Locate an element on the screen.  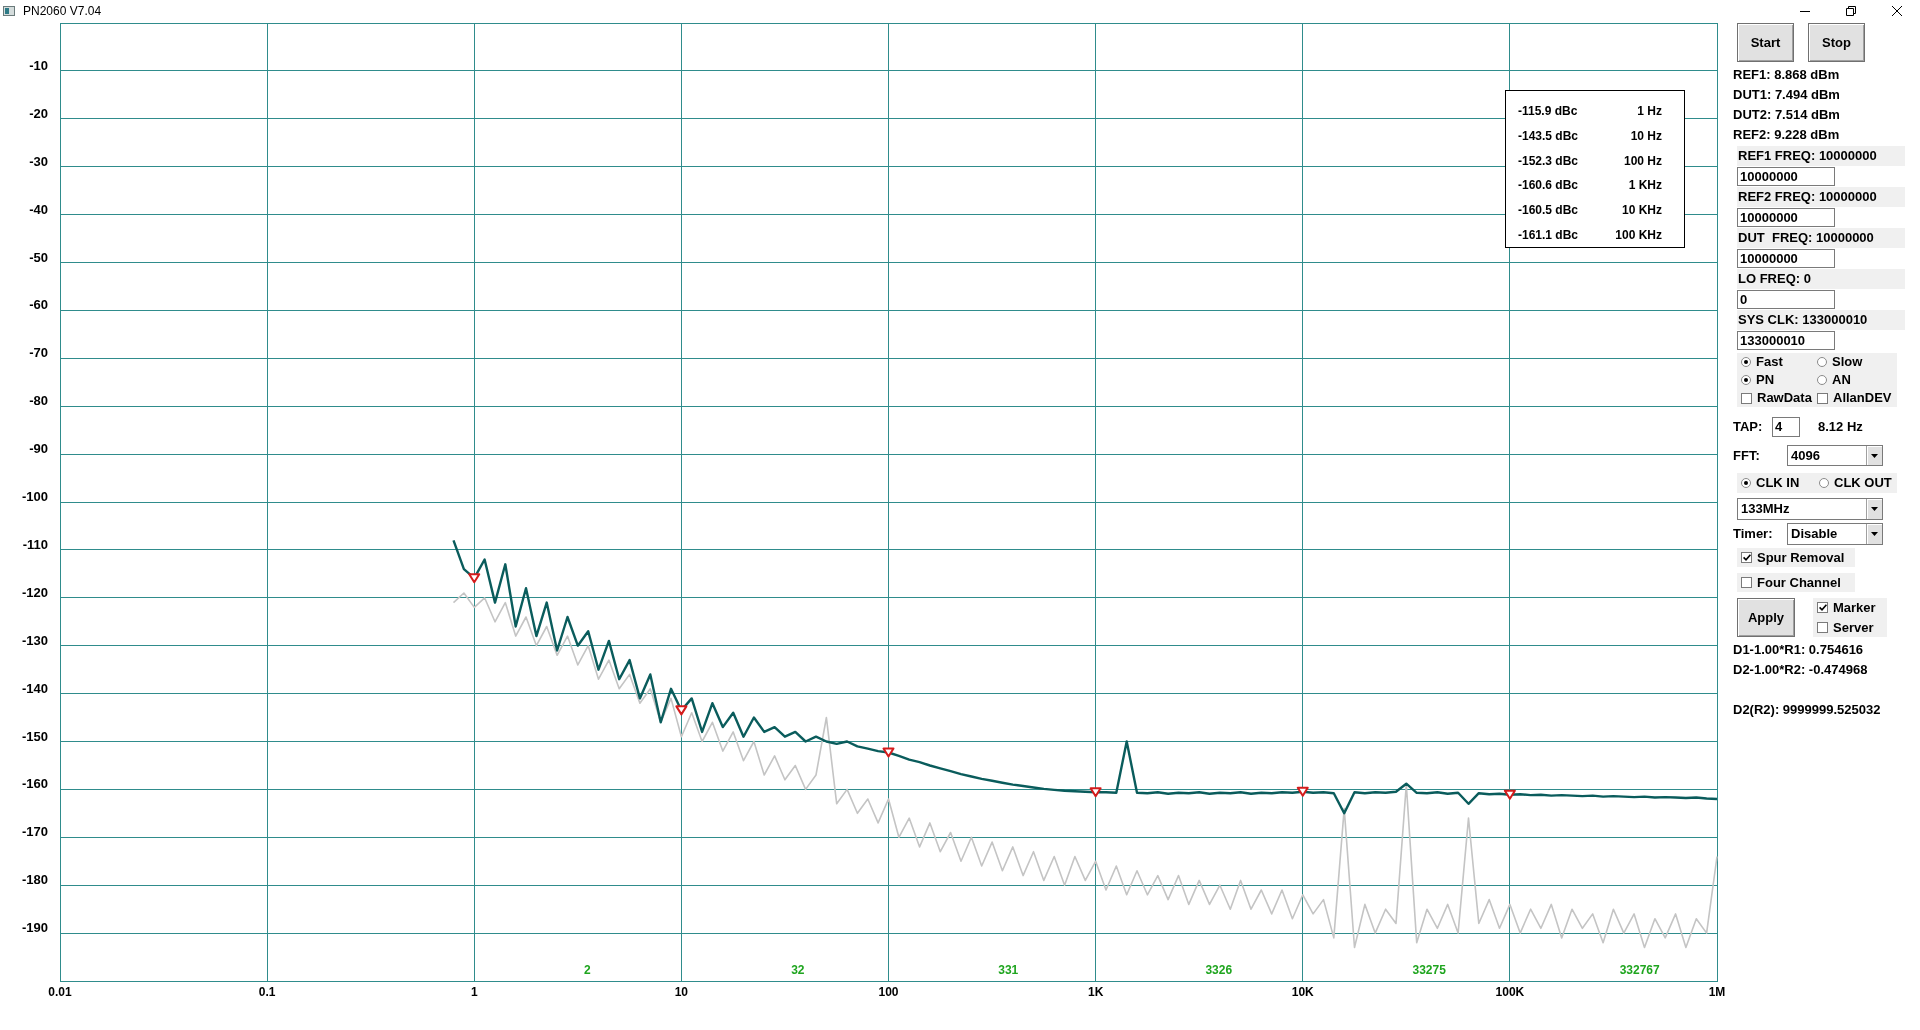
field-label: FFT: is located at coordinates (1747, 455).